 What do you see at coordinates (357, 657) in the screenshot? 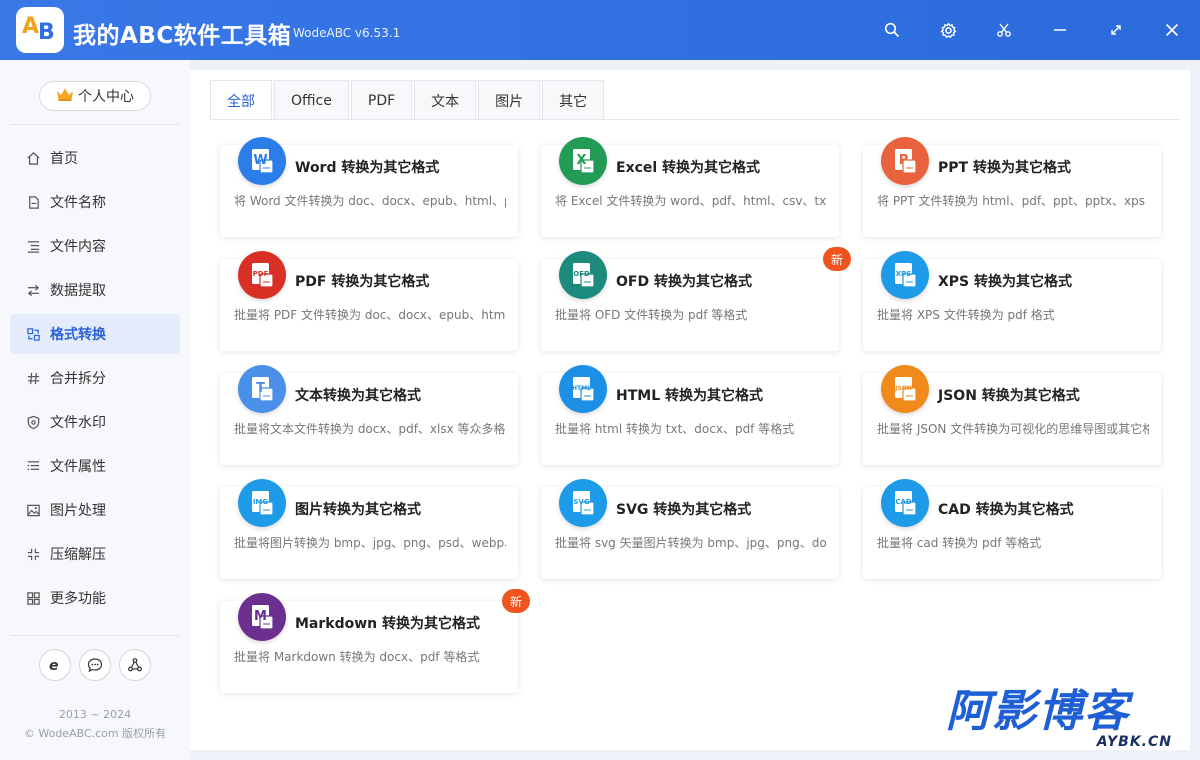
I see `card-description: 批量将 Markdown 转换为 docx、pdf 等格式` at bounding box center [357, 657].